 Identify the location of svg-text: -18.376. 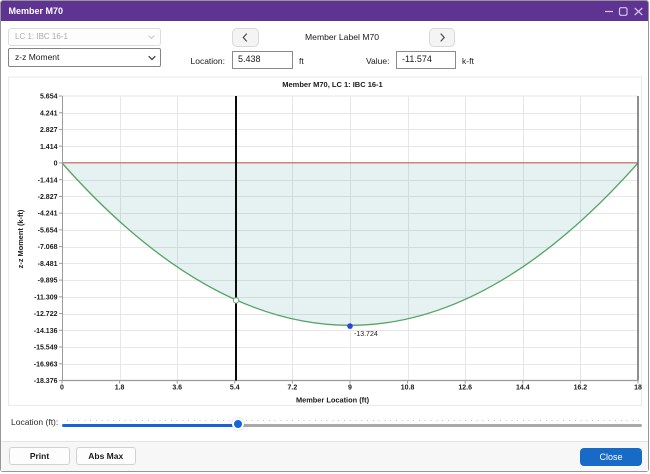
(46, 381).